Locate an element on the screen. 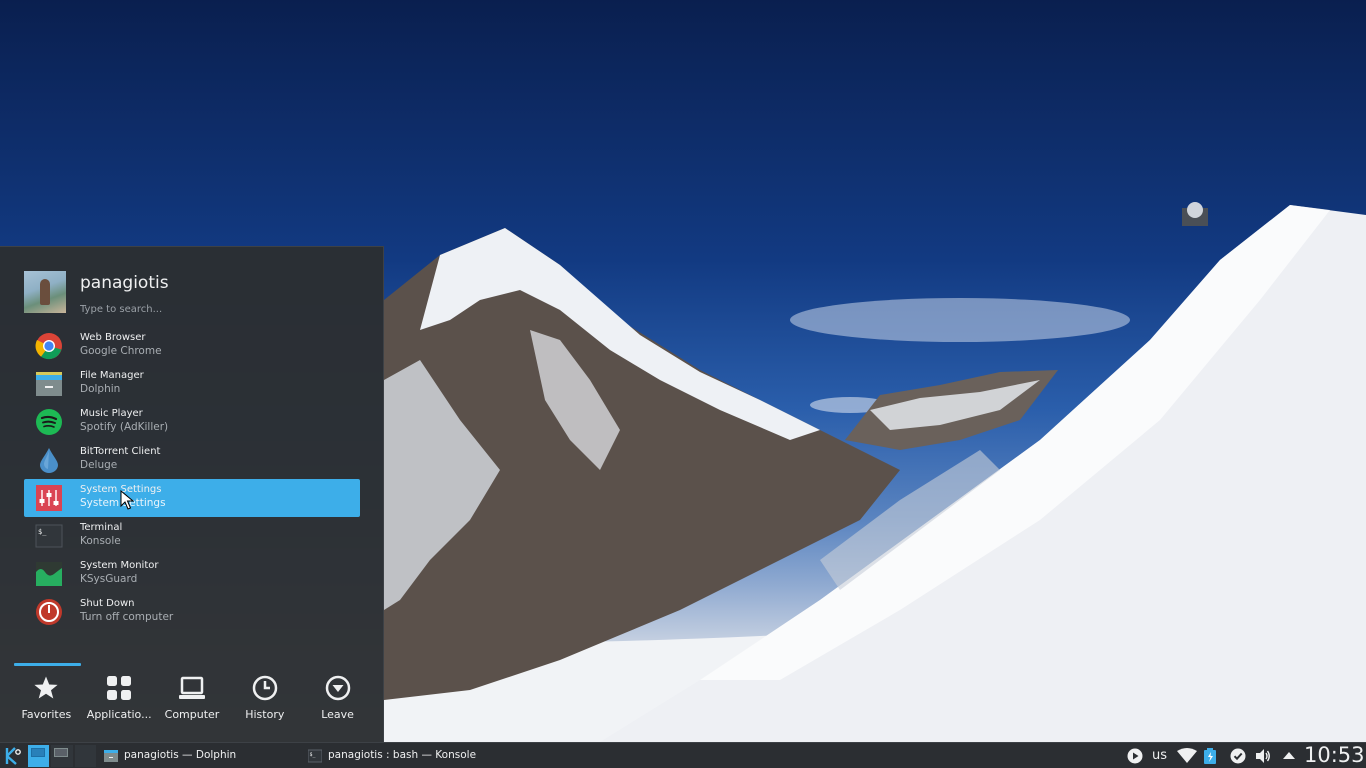 This screenshot has height=768, width=1366. tray-expand-arrow-icon is located at coordinates (1289, 756).